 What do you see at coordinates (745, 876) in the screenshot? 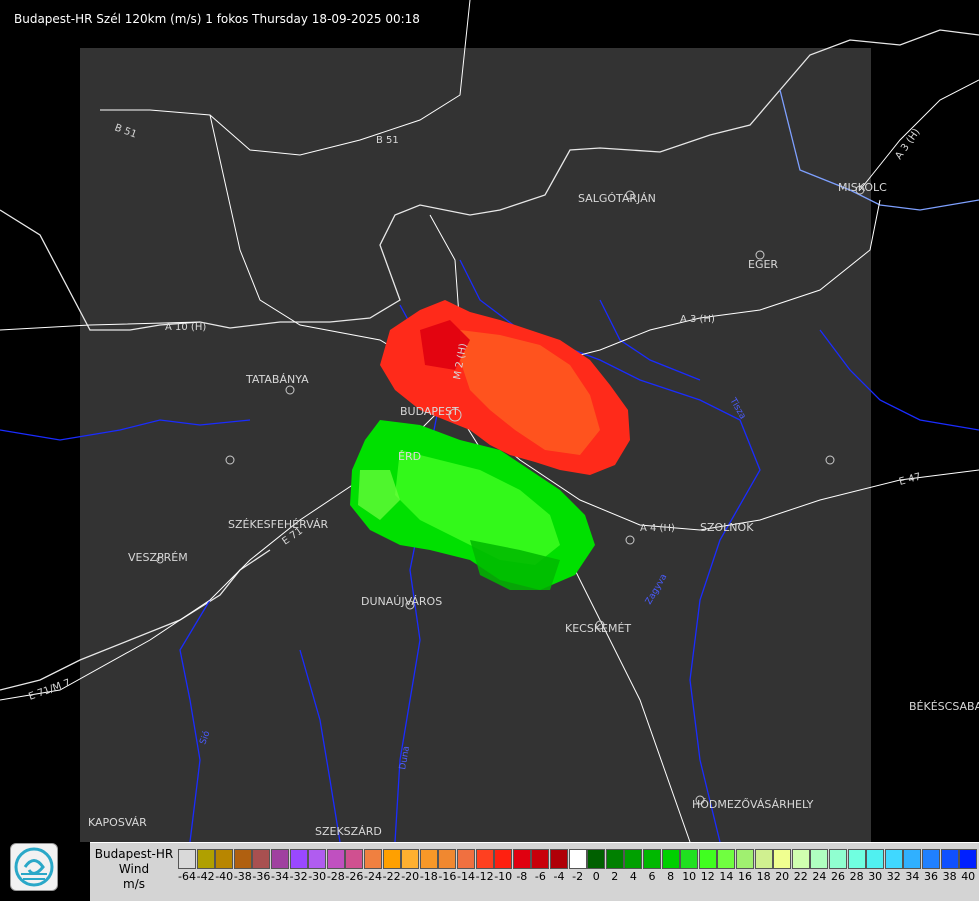
I see `legend-tick-label: 16` at bounding box center [745, 876].